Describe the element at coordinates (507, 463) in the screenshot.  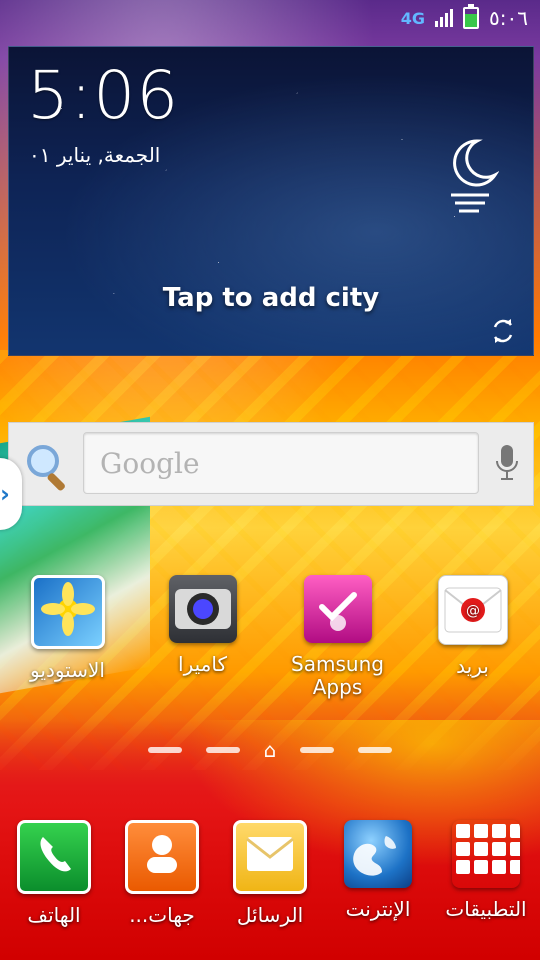
I see `mic-icon` at that location.